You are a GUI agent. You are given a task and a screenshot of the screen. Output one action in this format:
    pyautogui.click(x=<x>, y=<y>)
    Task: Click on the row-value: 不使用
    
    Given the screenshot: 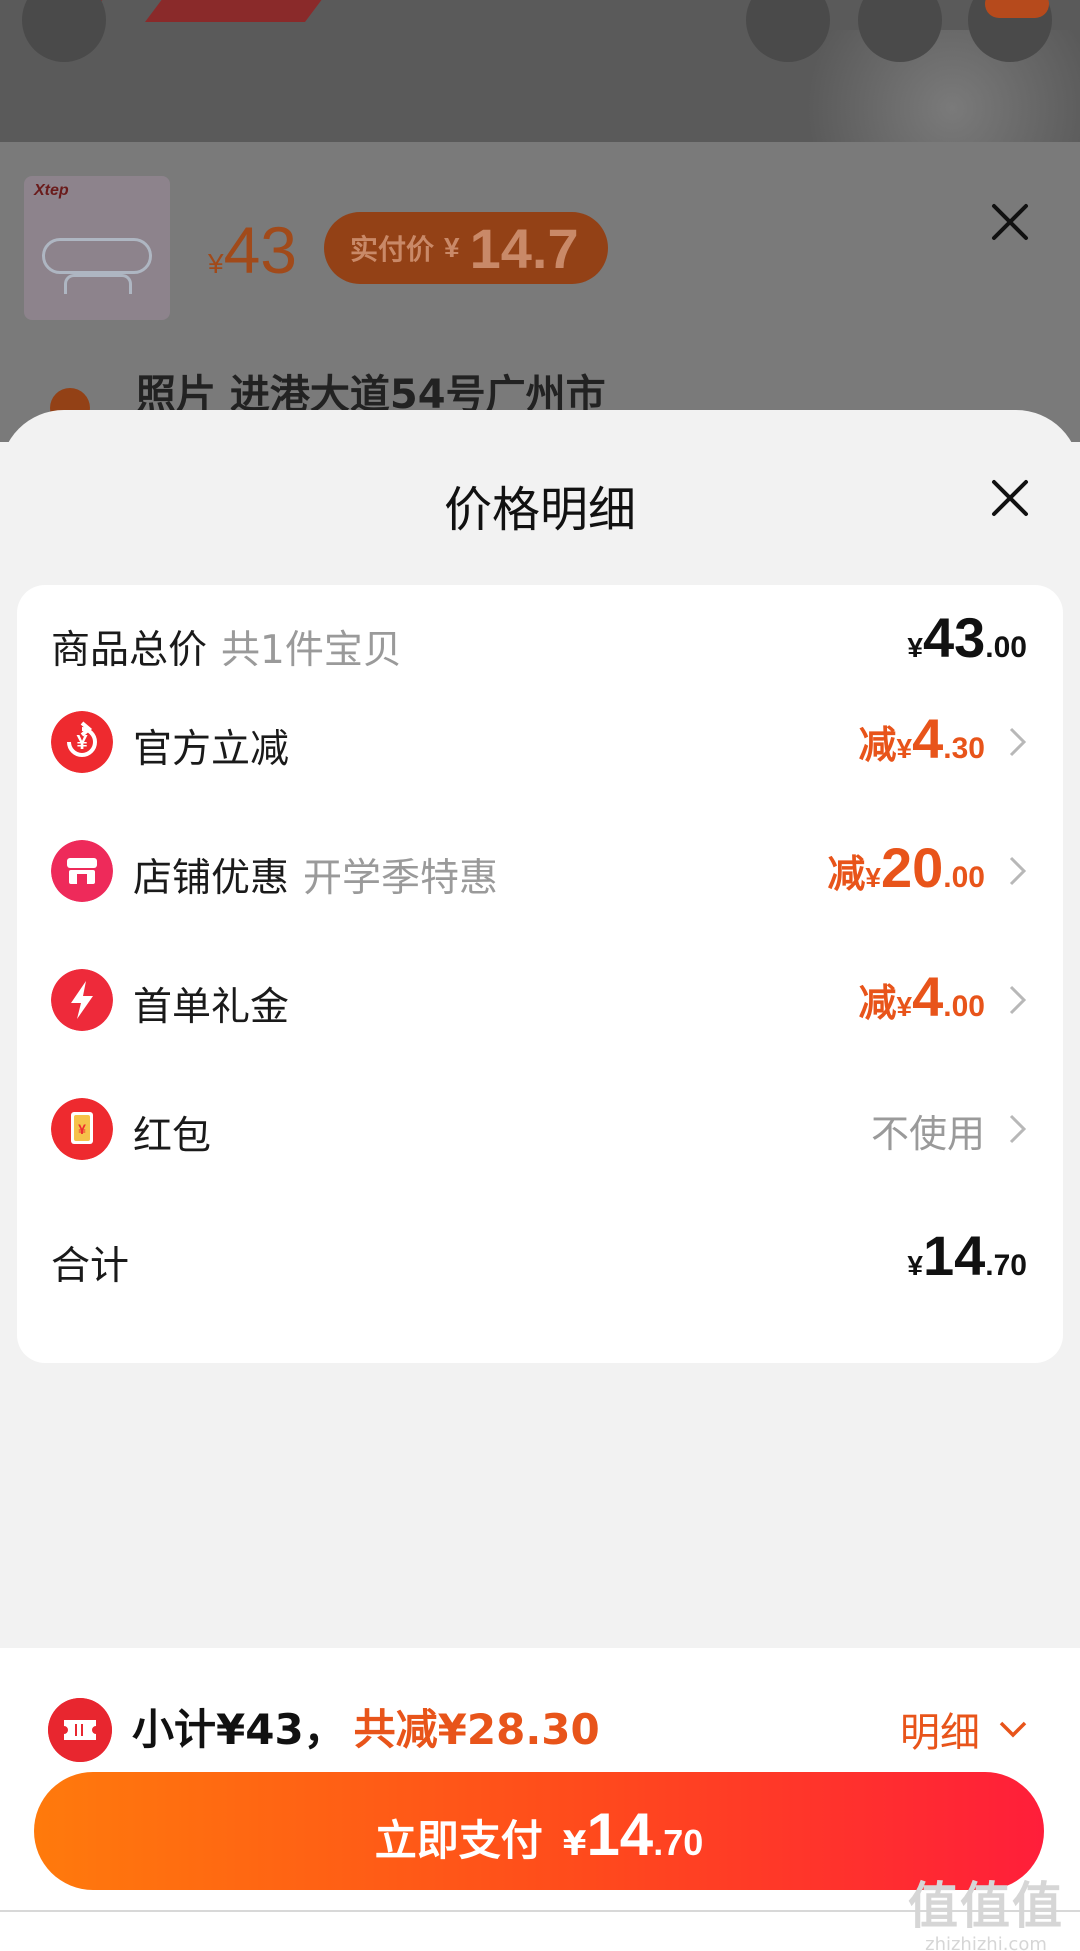 What is the action you would take?
    pyautogui.click(x=927, y=1134)
    